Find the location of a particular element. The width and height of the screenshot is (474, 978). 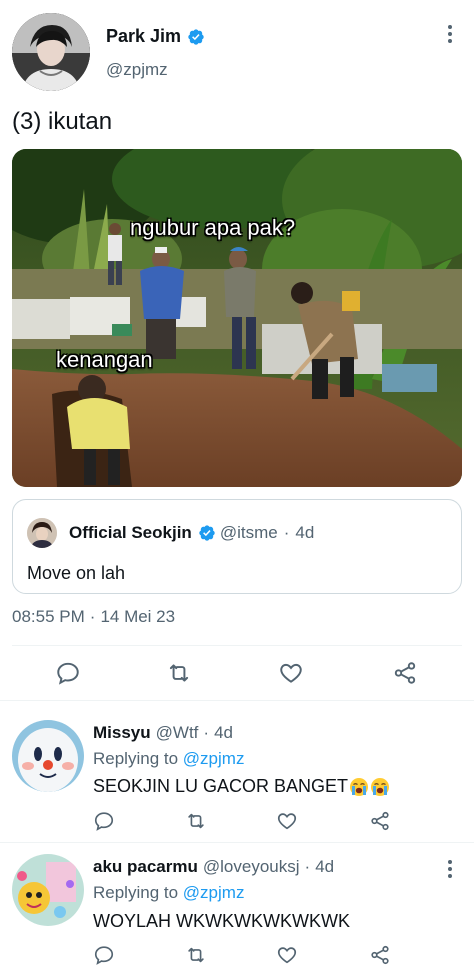

reply-header: Missyu @Wtf · 4d is located at coordinates (163, 733).